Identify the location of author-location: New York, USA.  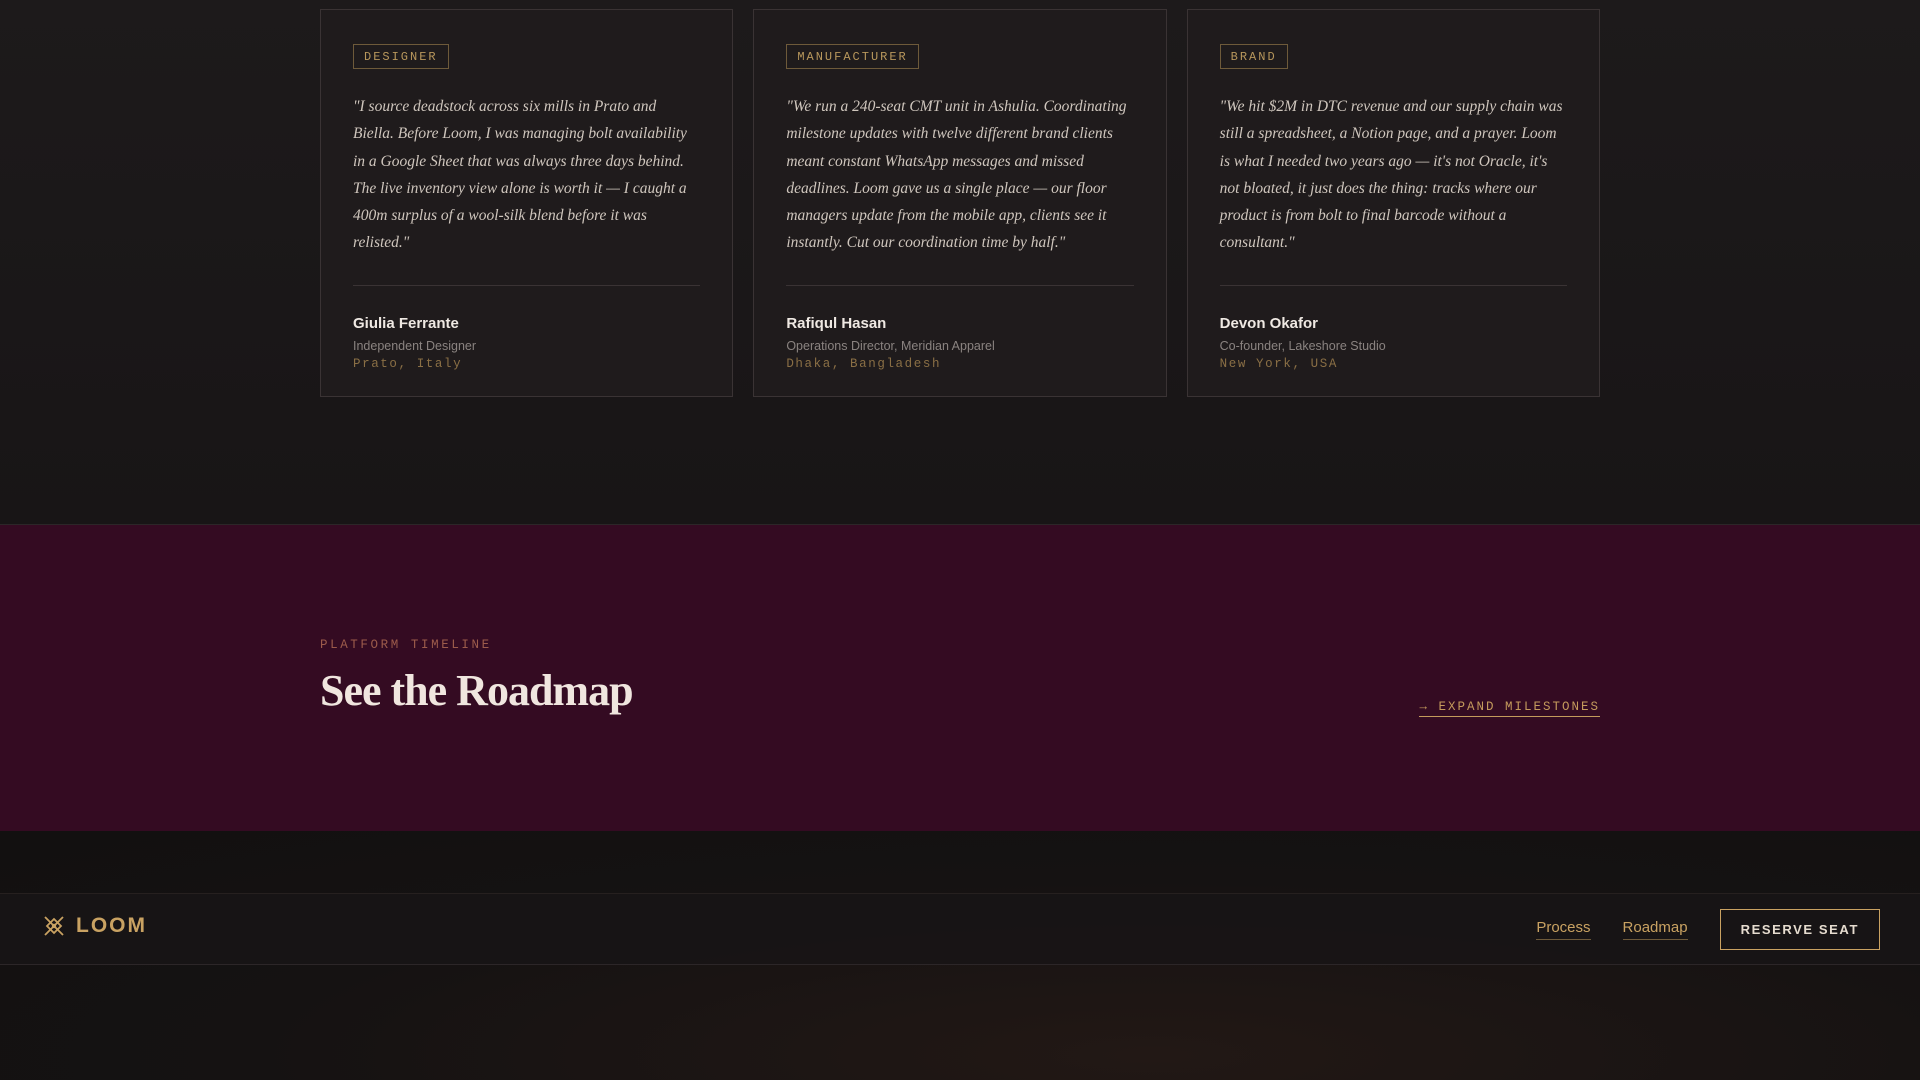
(1278, 364).